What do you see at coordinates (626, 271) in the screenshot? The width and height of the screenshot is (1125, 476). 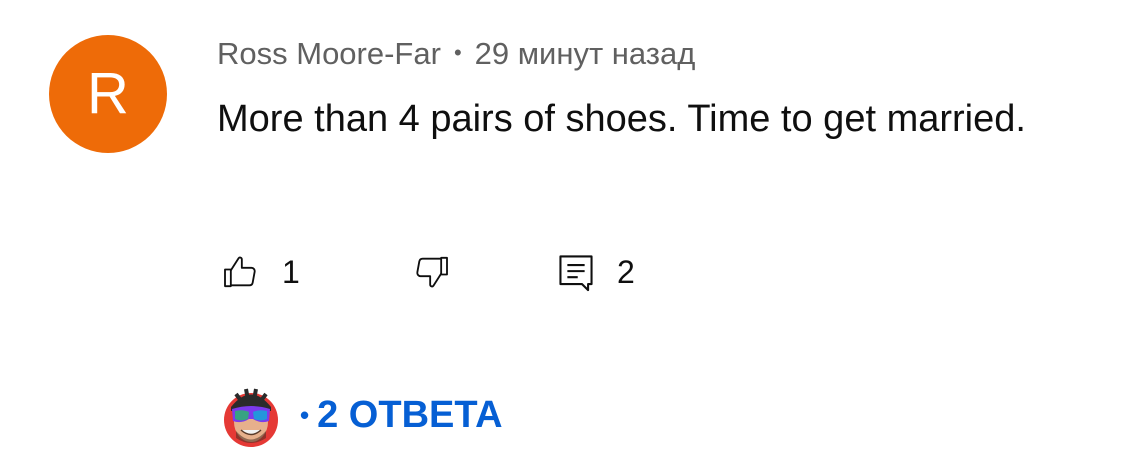 I see `reply-count: 2` at bounding box center [626, 271].